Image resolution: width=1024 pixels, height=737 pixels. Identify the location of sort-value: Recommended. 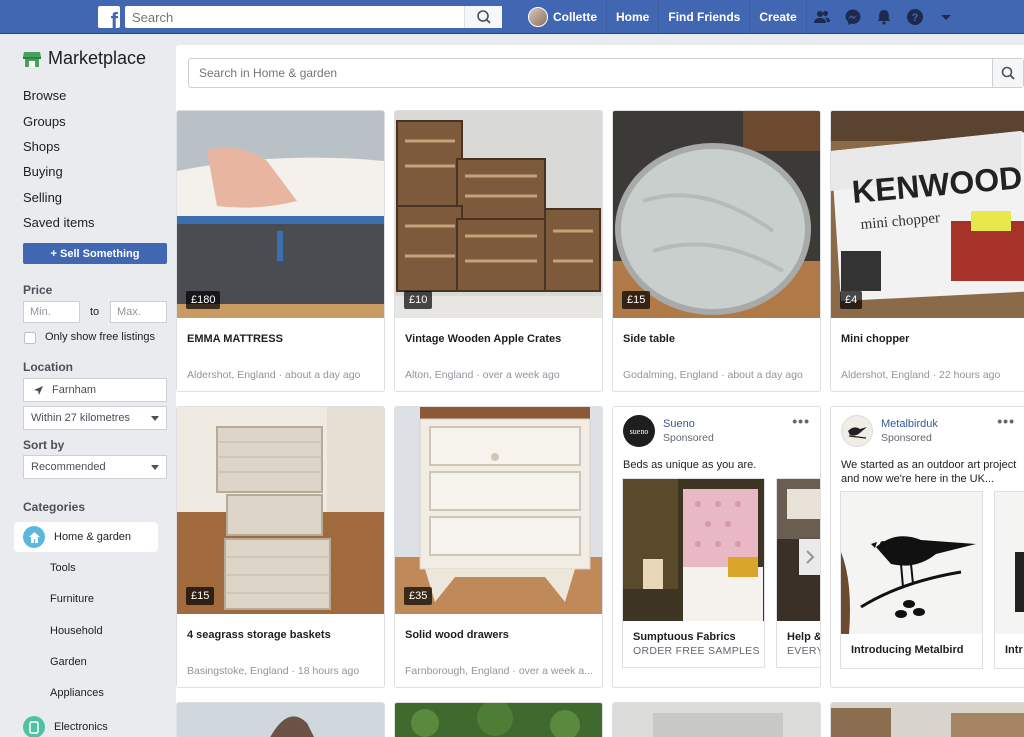
(68, 467).